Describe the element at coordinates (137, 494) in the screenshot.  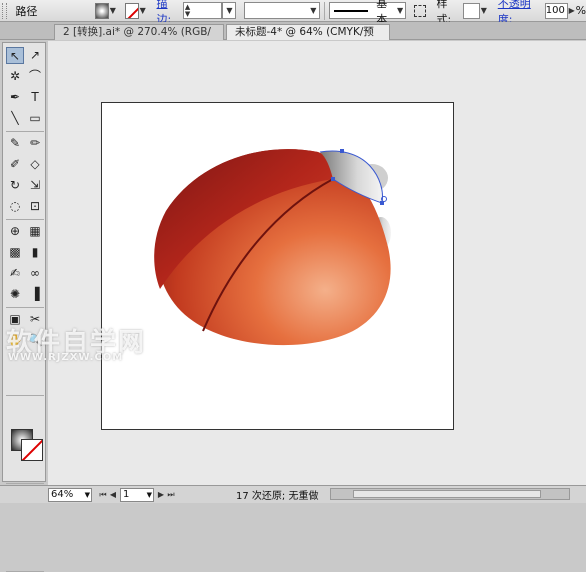
I see `artboard-number-select: 1 ▼` at that location.